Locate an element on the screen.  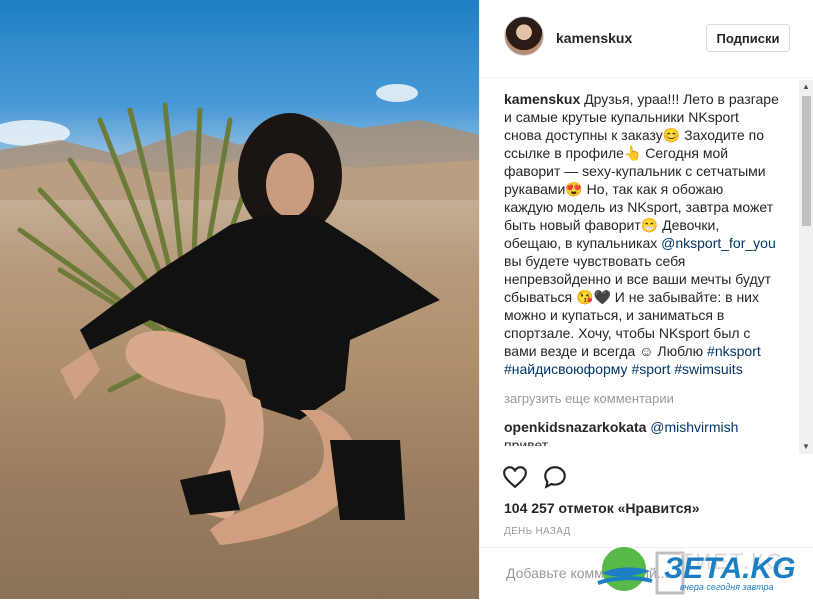
caption-line: спортзале. Хочу, чтобы NKsport был с is located at coordinates (627, 333).